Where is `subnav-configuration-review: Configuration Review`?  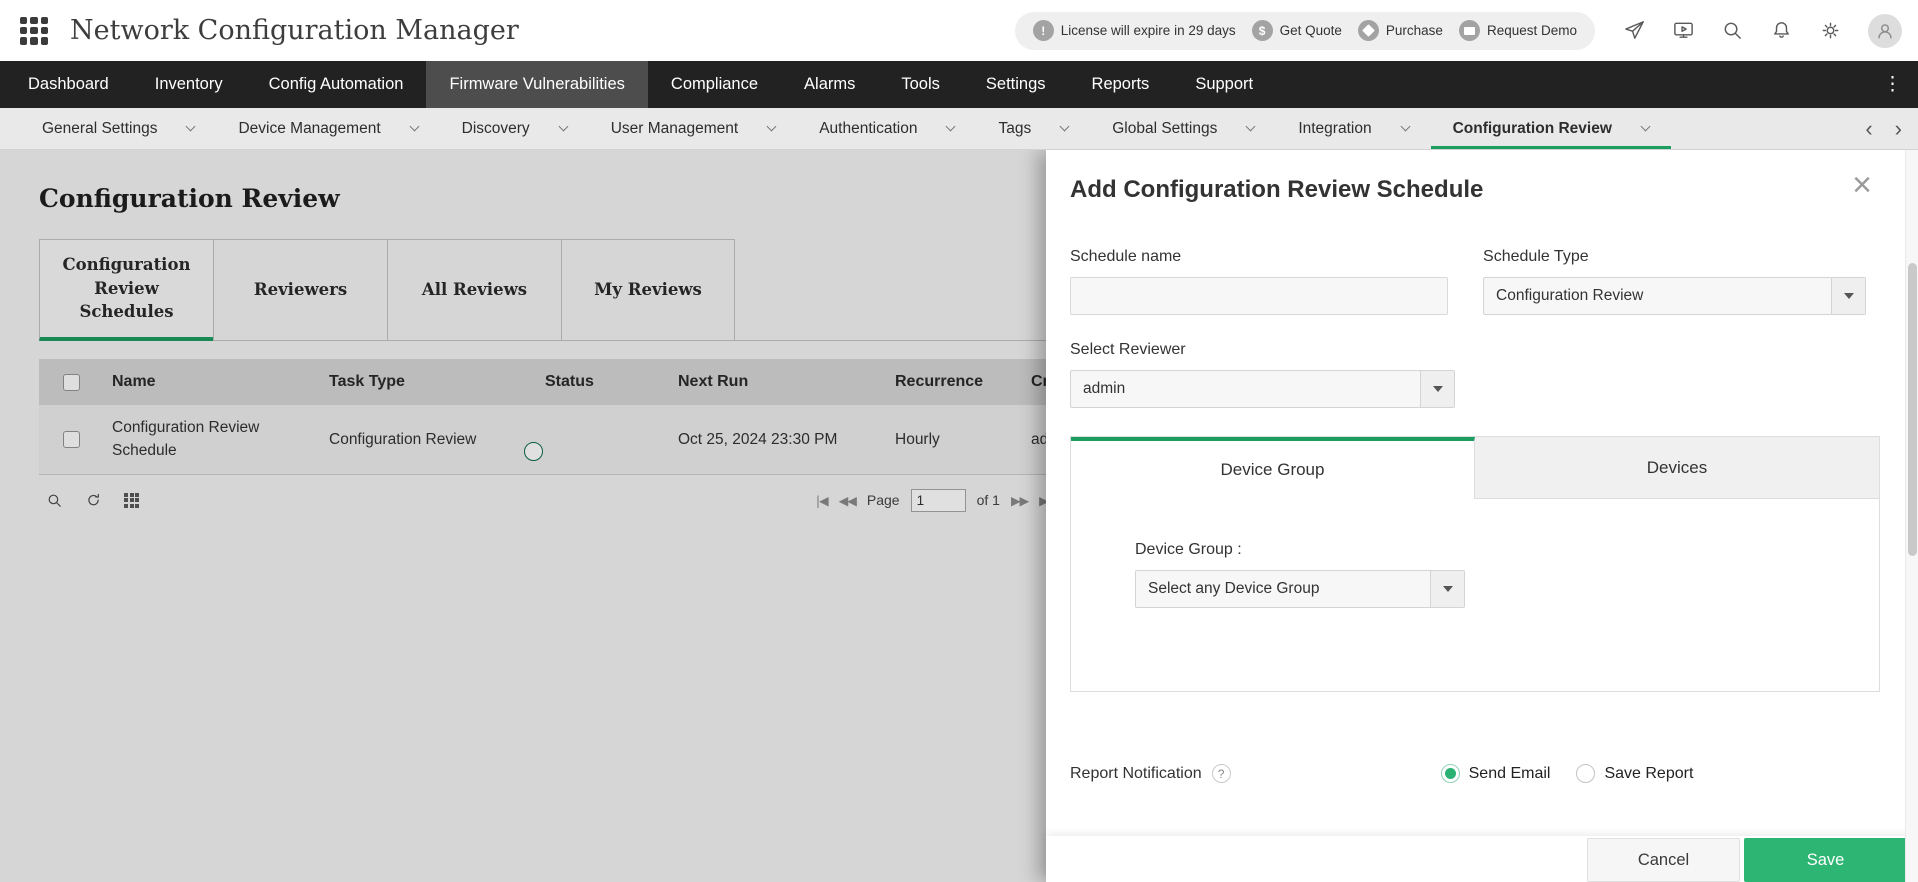 subnav-configuration-review: Configuration Review is located at coordinates (1551, 128).